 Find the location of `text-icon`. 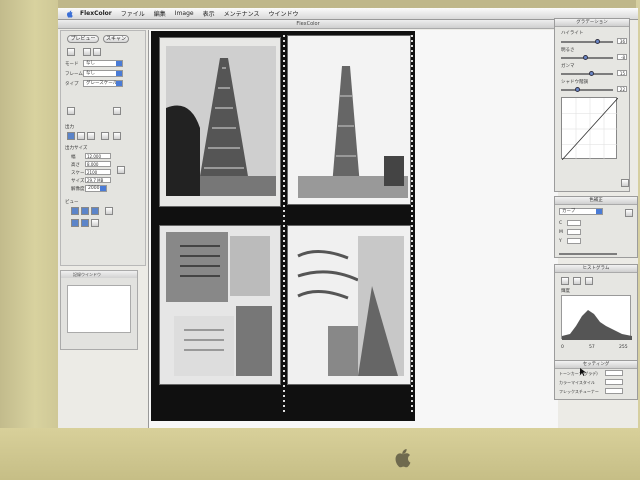

text-icon is located at coordinates (105, 136).